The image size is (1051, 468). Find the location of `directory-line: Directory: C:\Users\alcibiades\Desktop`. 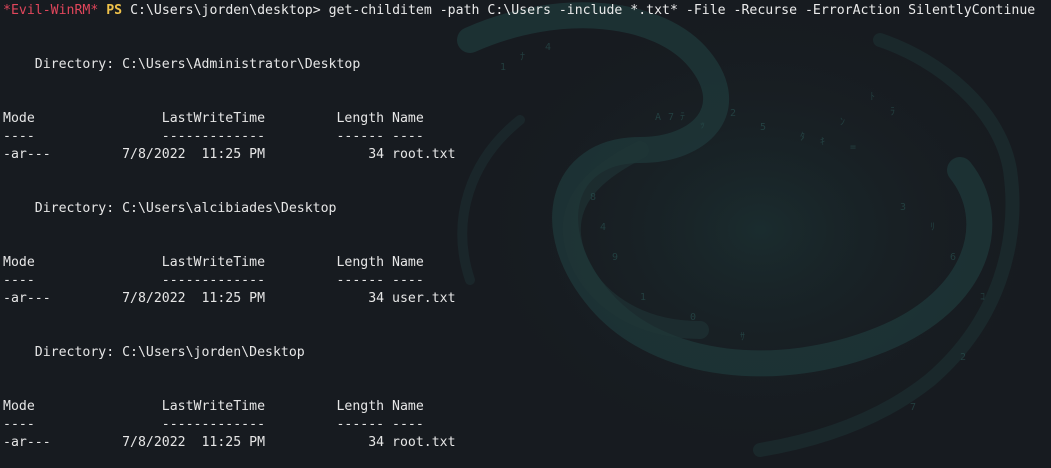

directory-line: Directory: C:\Users\alcibiades\Desktop is located at coordinates (170, 208).